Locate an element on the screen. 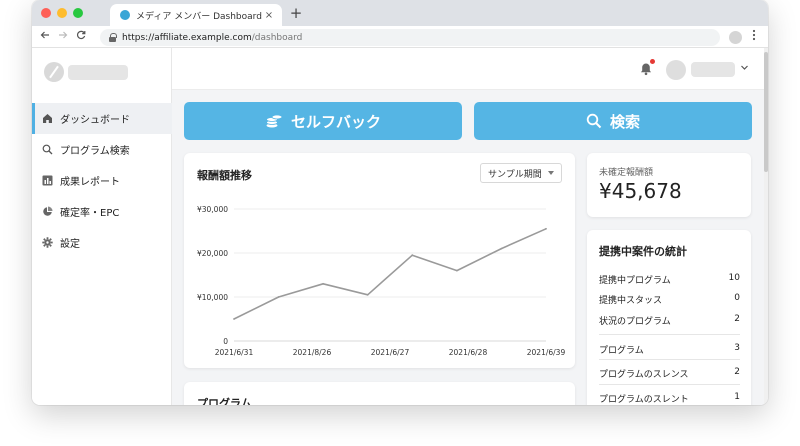  stats-row: プログラム 3 is located at coordinates (669, 349).